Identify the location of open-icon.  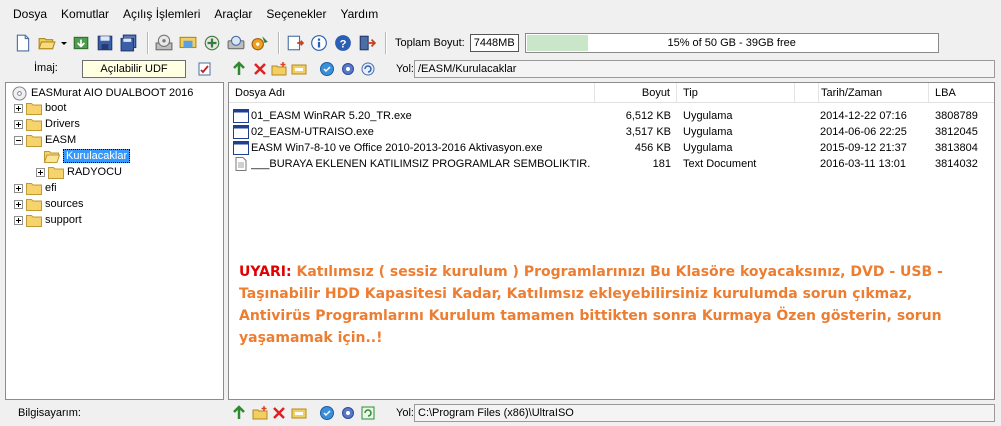
(47, 43).